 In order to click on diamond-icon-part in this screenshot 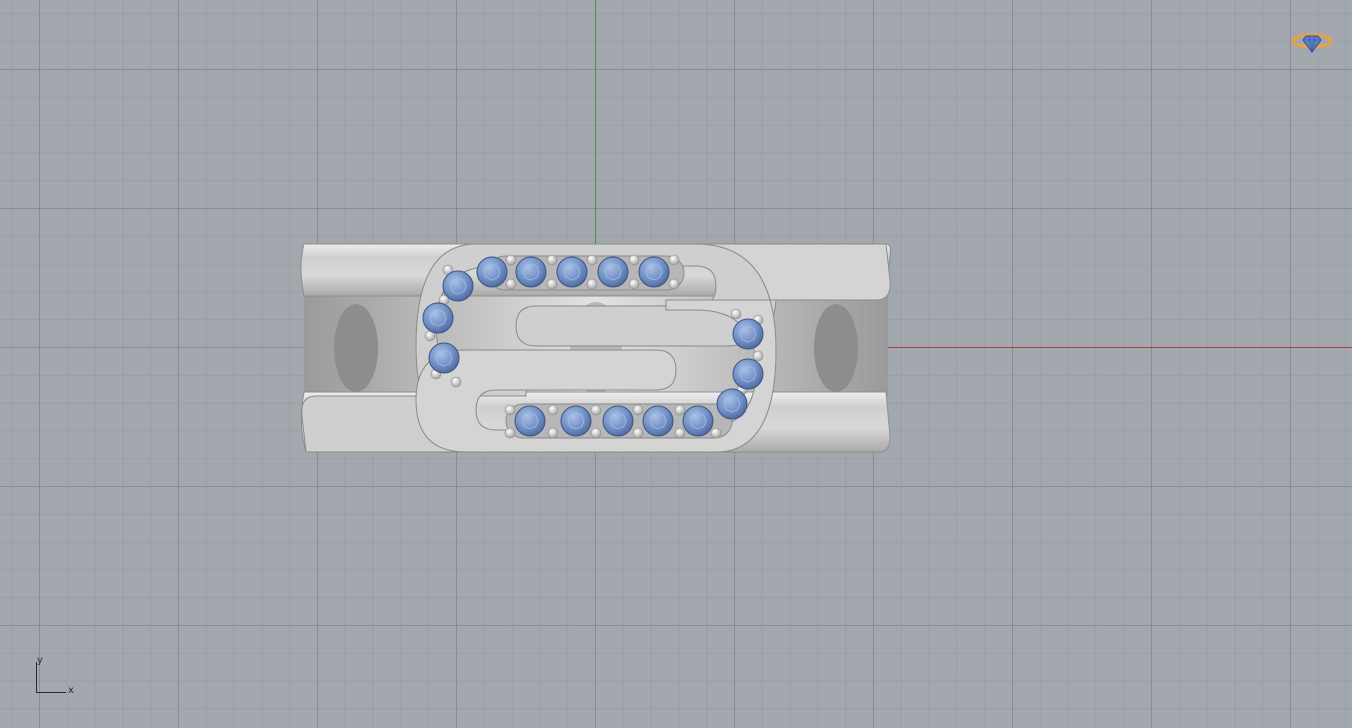, I will do `click(1312, 44)`.